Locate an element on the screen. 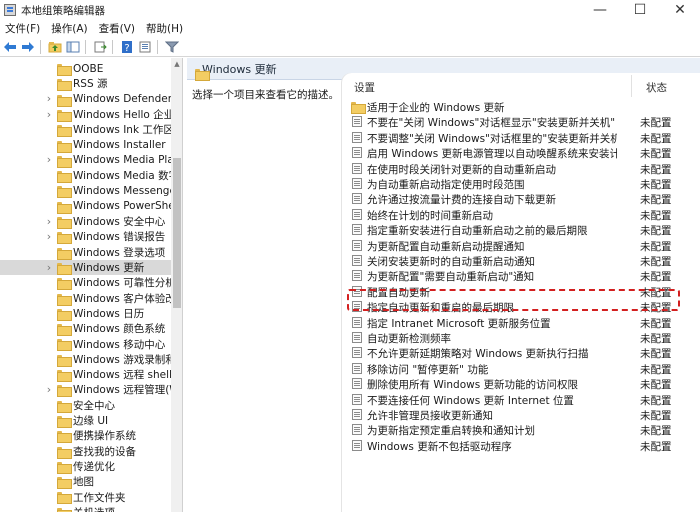  maximize-button: ☐ is located at coordinates (640, 10).